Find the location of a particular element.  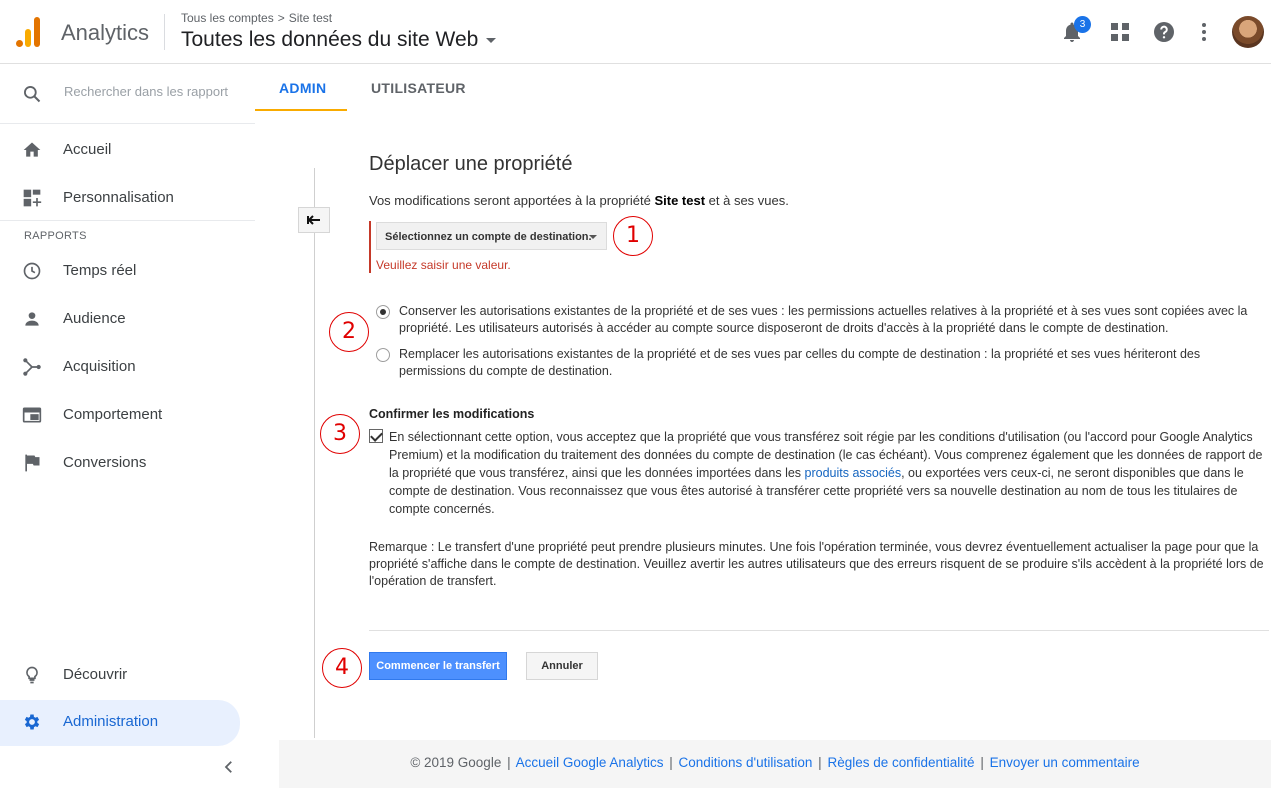

confirm-checkbox is located at coordinates (376, 436).